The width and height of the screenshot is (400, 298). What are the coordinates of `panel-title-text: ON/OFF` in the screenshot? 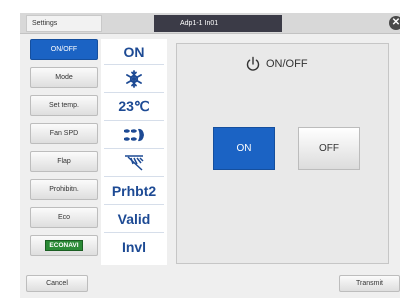 It's located at (287, 64).